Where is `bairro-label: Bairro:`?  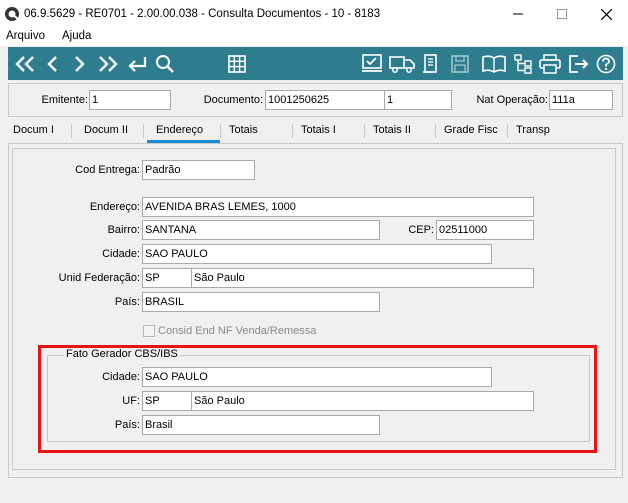 bairro-label: Bairro: is located at coordinates (123, 230).